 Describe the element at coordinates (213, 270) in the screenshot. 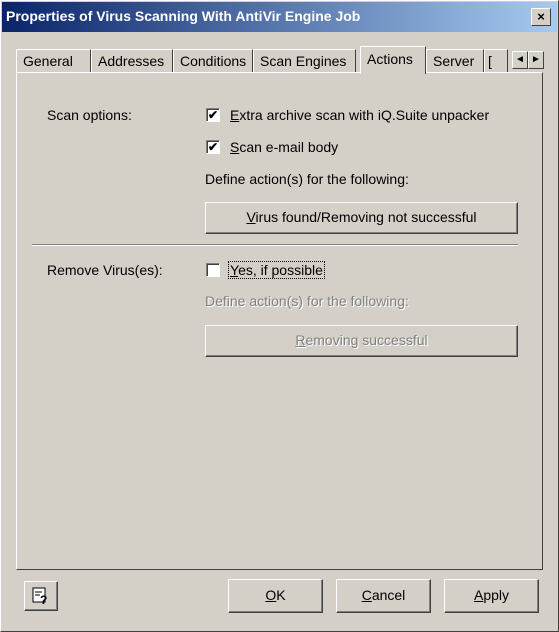

I see `yes-possible-checkbox` at that location.